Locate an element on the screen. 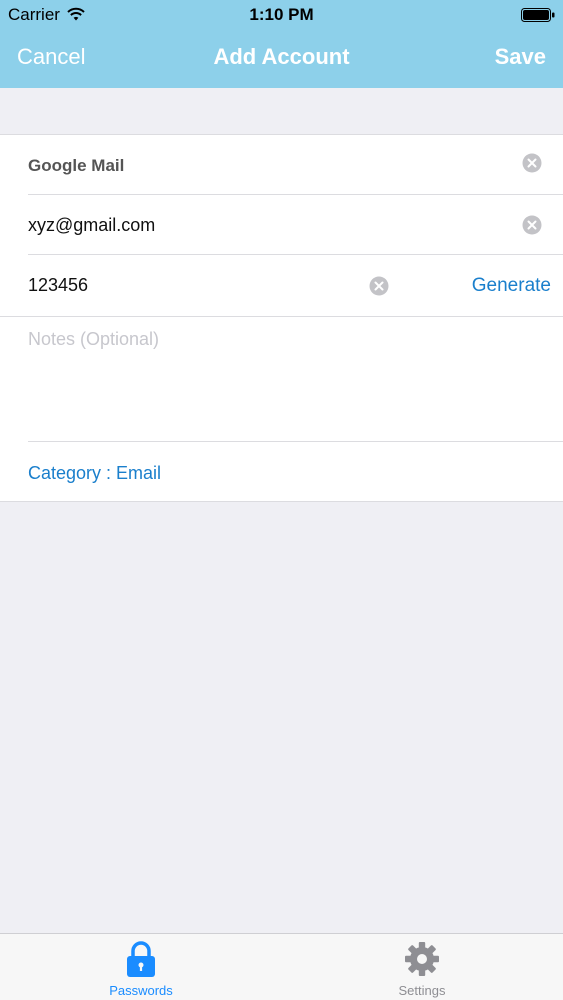 This screenshot has width=563, height=1000. username-row: xyz@gmail.com is located at coordinates (281, 225).